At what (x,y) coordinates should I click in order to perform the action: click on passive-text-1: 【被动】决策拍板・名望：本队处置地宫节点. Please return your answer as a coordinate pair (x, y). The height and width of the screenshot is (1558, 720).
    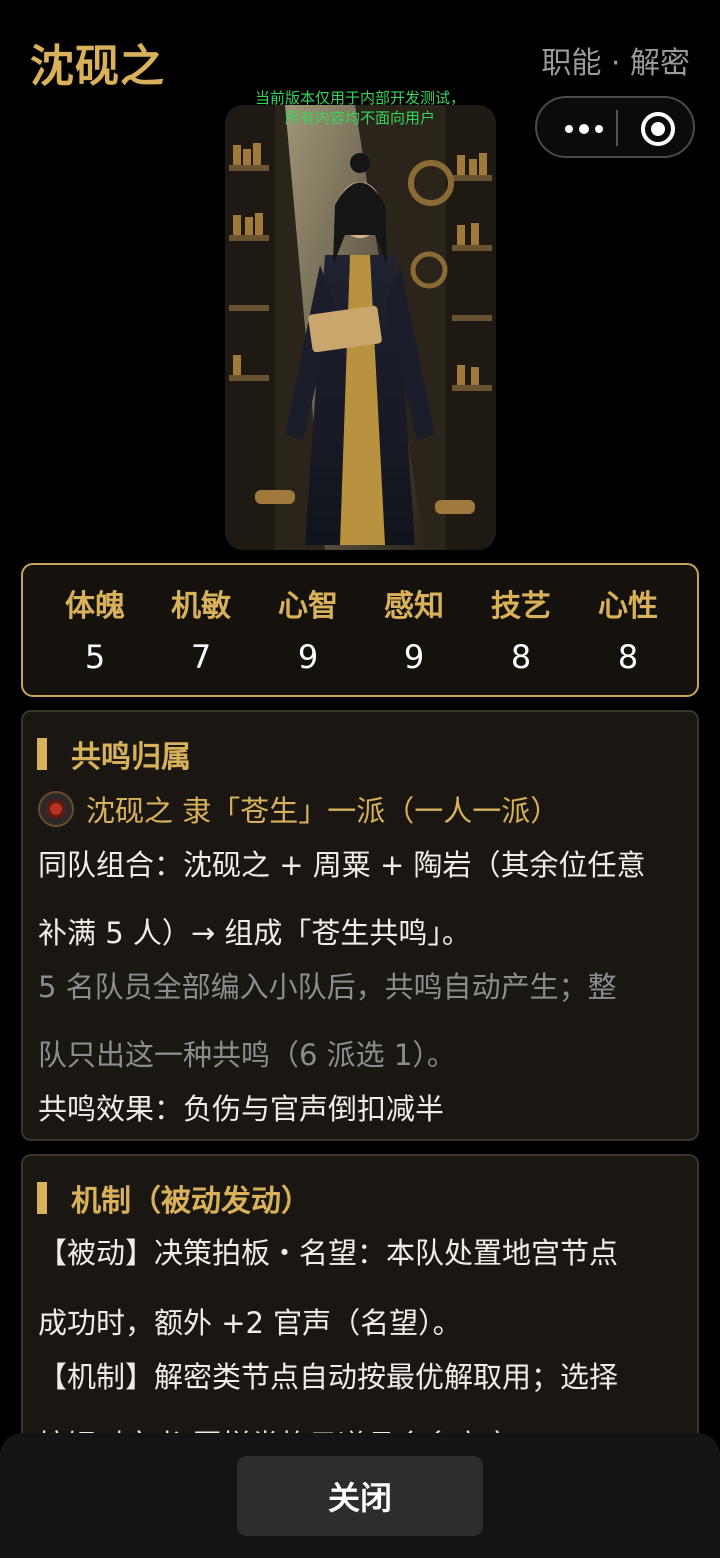
    Looking at the image, I should click on (328, 1253).